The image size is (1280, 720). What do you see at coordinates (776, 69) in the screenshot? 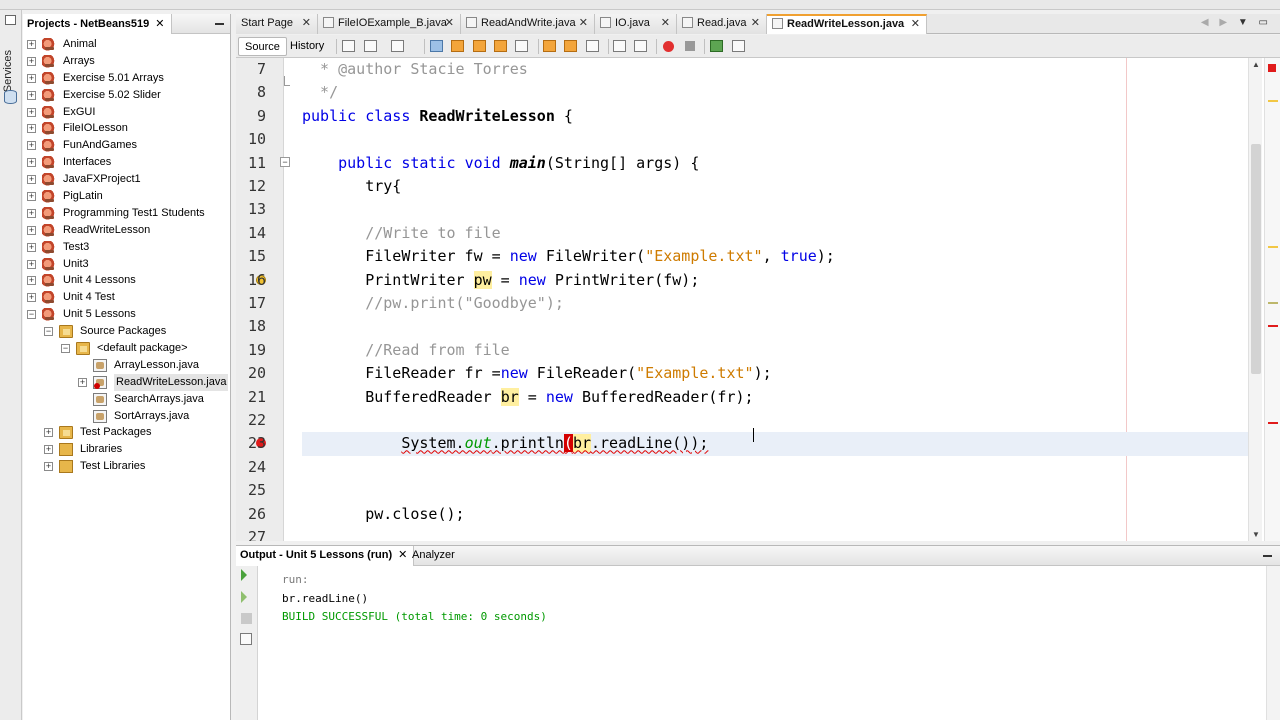
I see `code-line: * @author Stacie Torres` at bounding box center [776, 69].